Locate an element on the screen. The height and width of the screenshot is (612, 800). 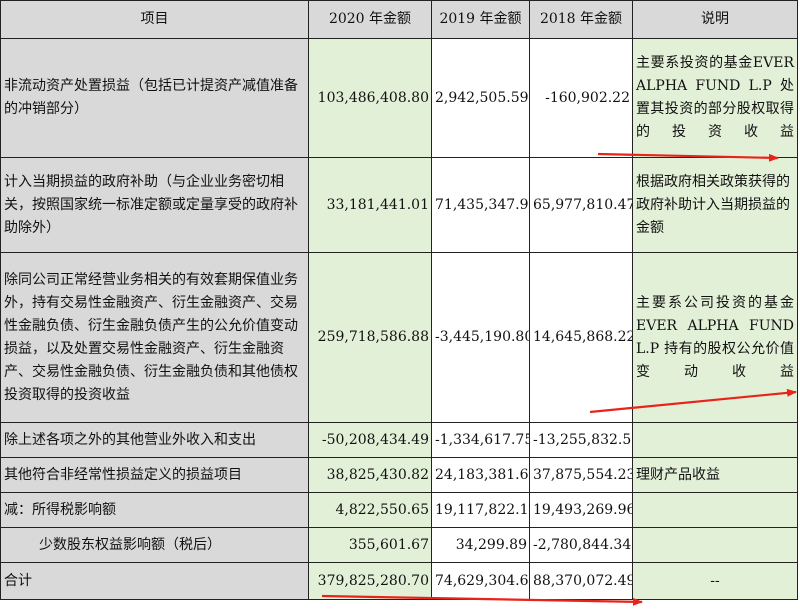
row-2019: -3,445,190.80 is located at coordinates (480, 337).